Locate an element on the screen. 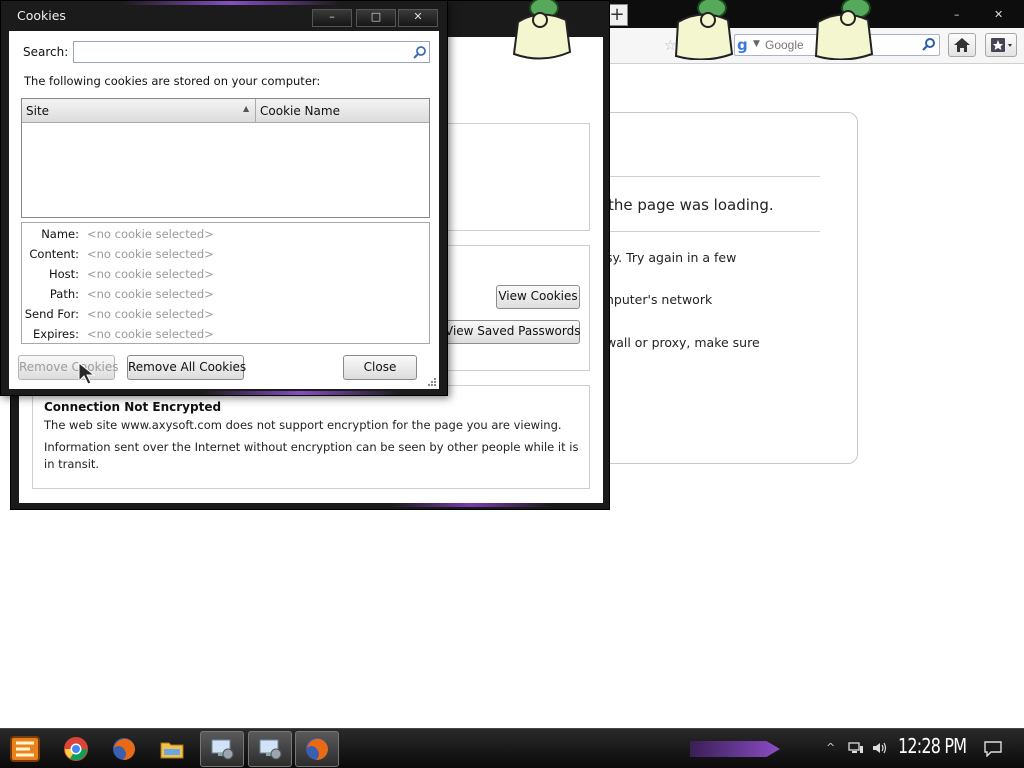 This screenshot has height=768, width=1024. chrome-icon is located at coordinates (76, 749).